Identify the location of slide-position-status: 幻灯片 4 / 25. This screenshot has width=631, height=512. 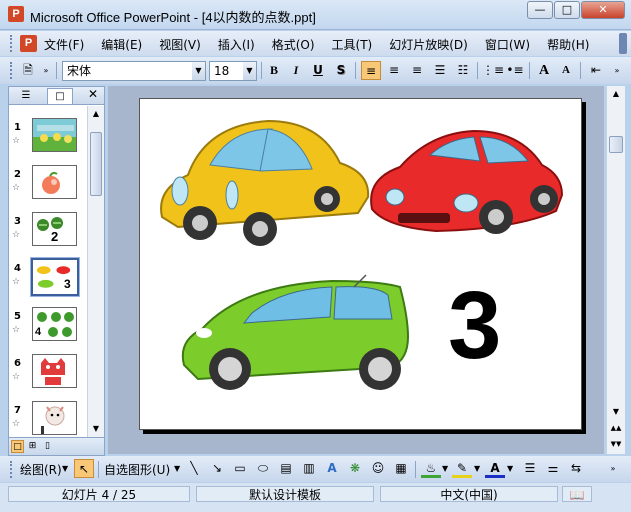
(99, 494).